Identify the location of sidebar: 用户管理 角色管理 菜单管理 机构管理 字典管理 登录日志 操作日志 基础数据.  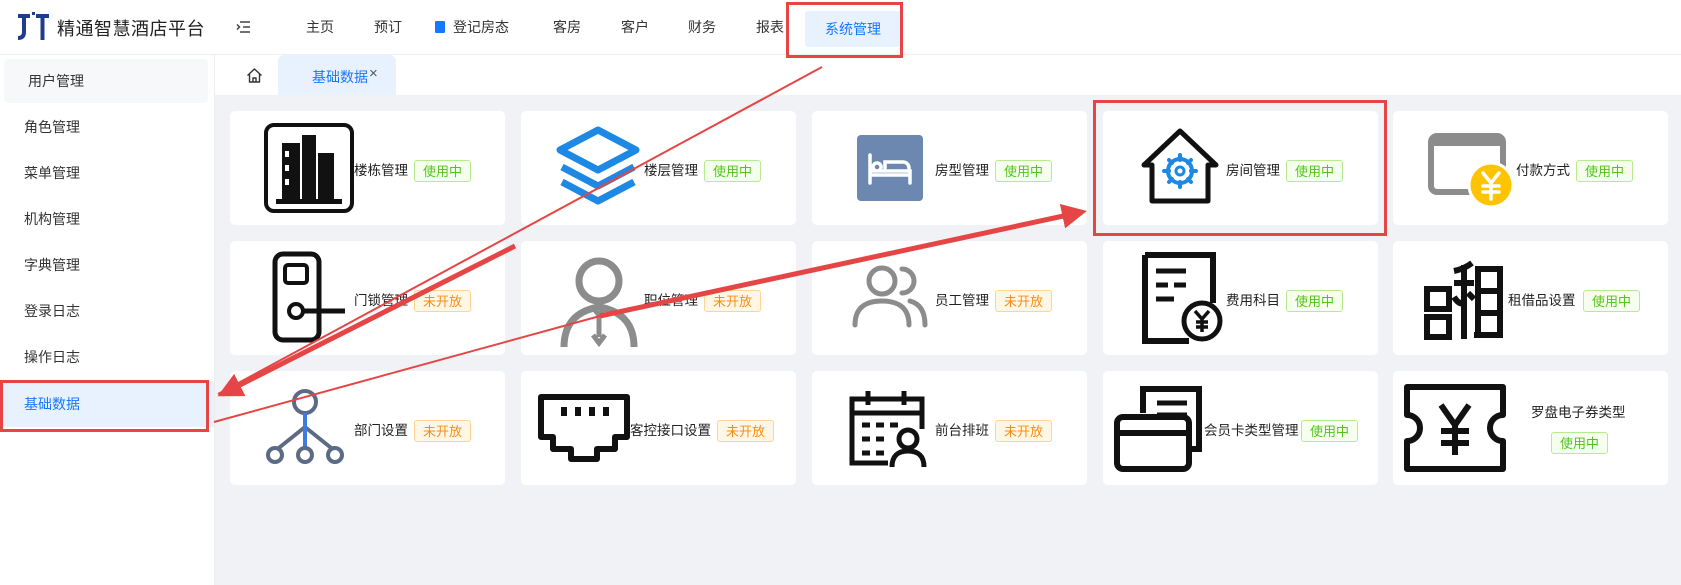
(107, 320).